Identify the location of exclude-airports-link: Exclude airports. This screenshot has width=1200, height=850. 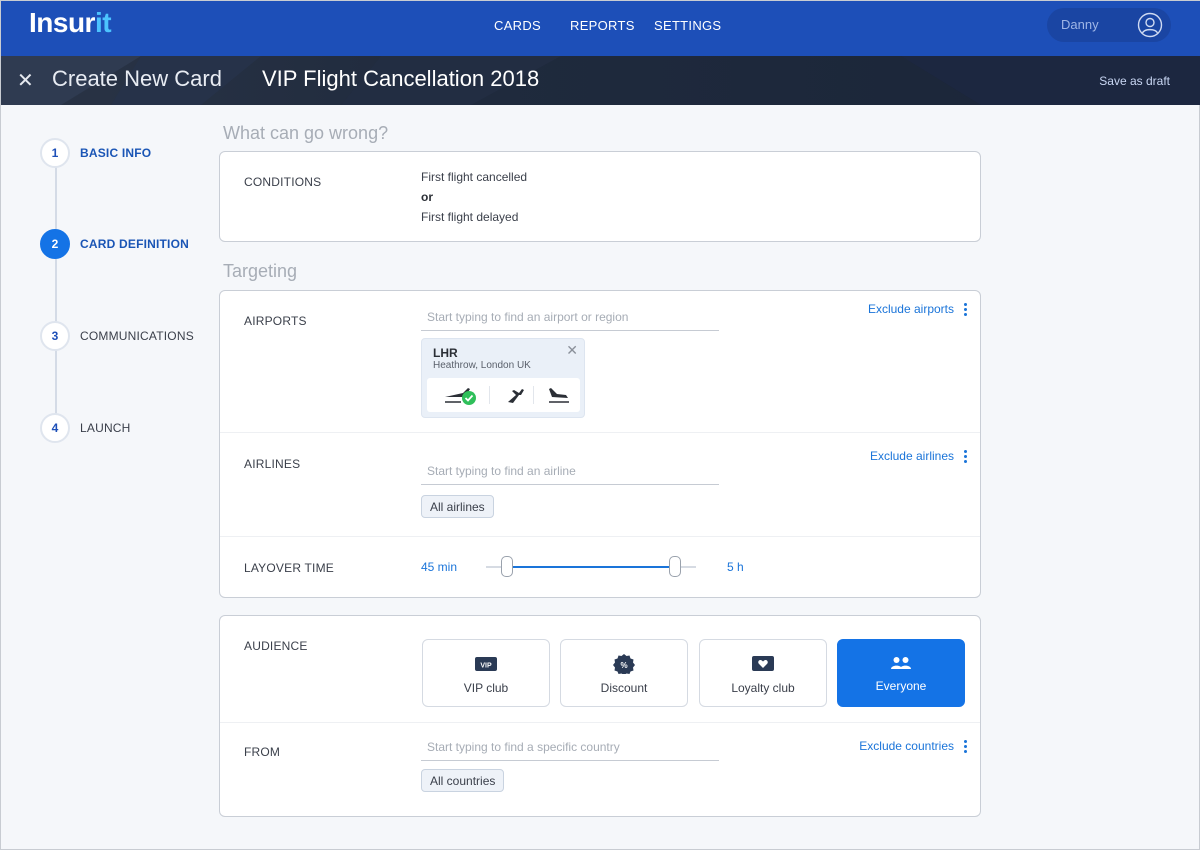
(911, 309).